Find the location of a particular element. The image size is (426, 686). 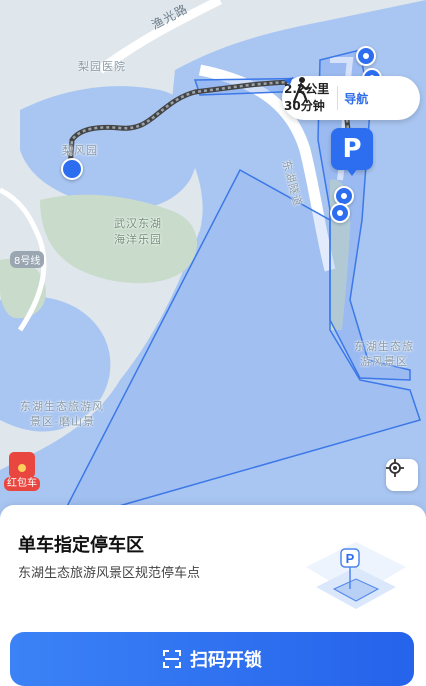

locate-button is located at coordinates (402, 475).